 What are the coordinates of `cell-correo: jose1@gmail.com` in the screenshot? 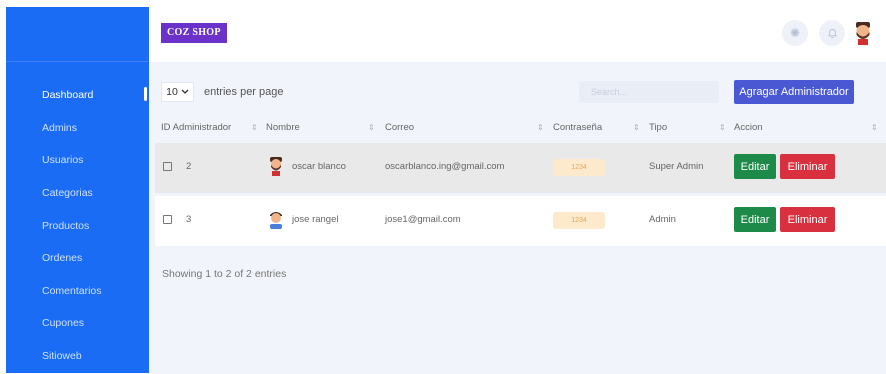 It's located at (423, 219).